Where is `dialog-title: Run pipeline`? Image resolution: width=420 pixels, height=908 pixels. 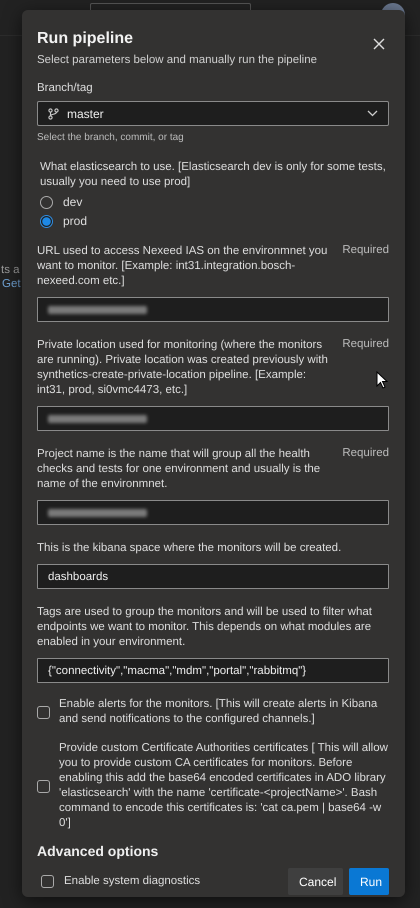
dialog-title: Run pipeline is located at coordinates (85, 39).